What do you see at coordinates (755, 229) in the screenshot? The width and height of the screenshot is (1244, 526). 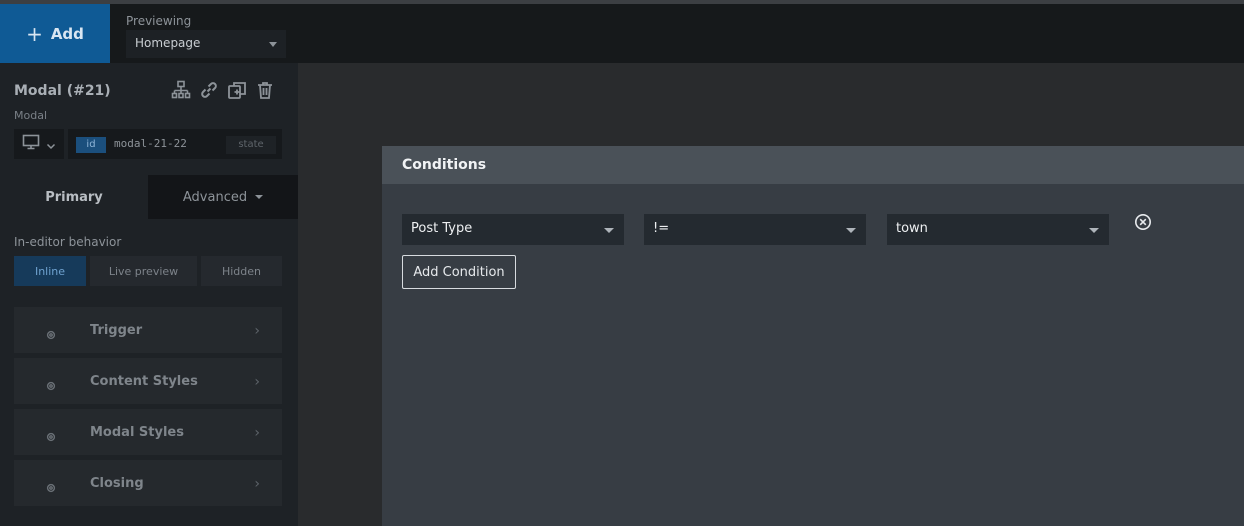 I see `condition-operator-select: !=` at bounding box center [755, 229].